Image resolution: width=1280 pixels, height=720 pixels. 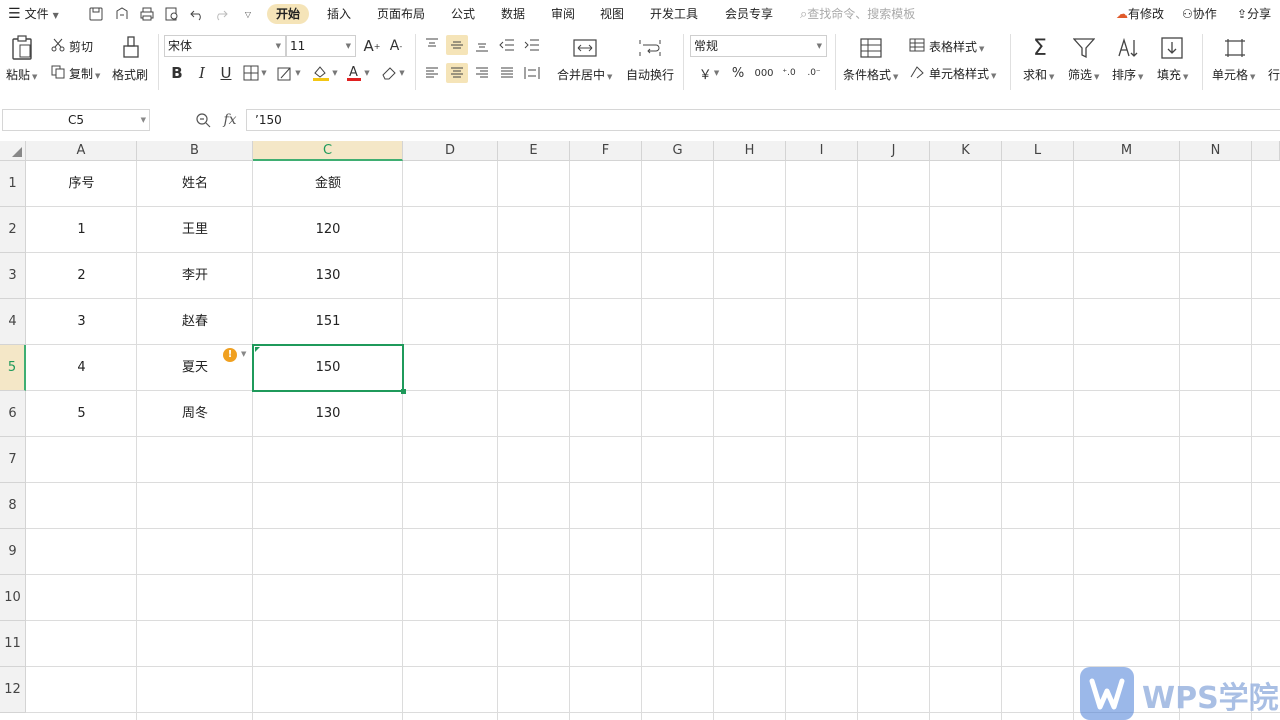 What do you see at coordinates (325, 73) in the screenshot?
I see `fill-color-icon: ▼` at bounding box center [325, 73].